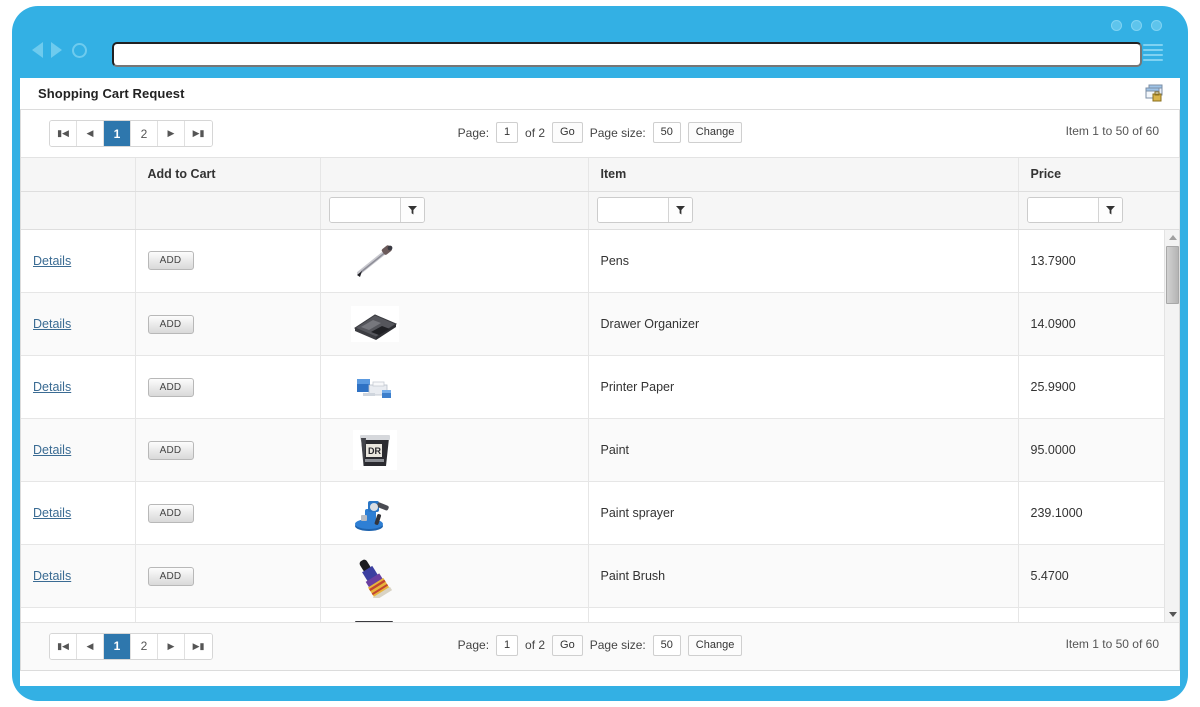  I want to click on browser-chrome, so click(600, 42).